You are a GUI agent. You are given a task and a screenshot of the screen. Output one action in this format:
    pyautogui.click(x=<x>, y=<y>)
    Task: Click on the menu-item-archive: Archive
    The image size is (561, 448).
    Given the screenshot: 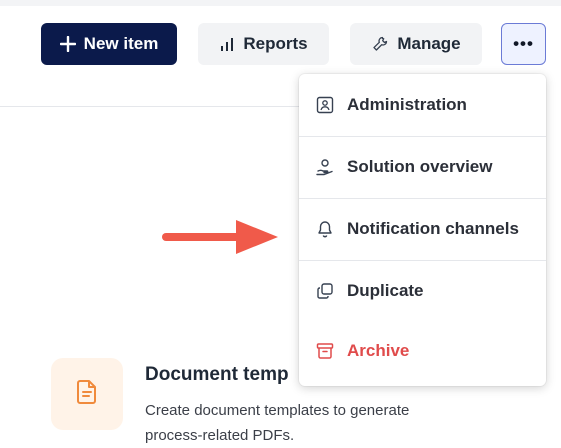 What is the action you would take?
    pyautogui.click(x=422, y=351)
    